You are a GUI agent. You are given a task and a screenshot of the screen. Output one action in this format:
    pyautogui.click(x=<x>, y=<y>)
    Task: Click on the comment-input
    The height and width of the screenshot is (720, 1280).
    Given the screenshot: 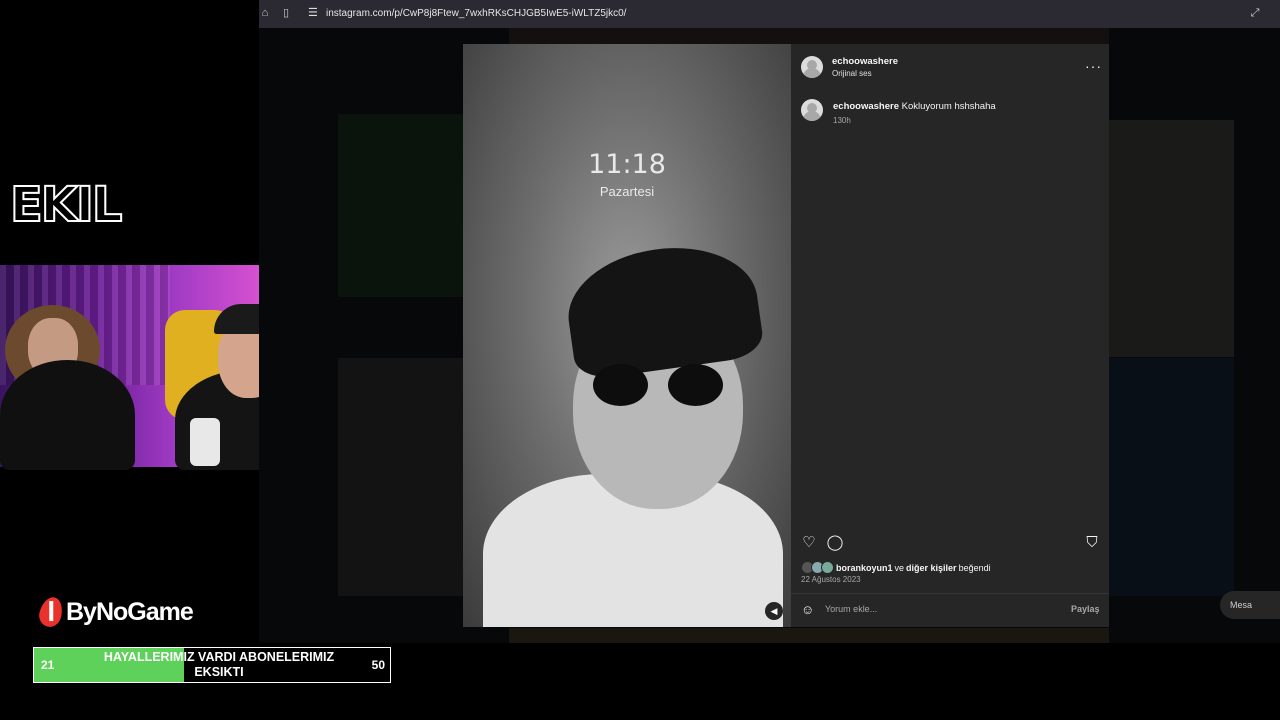 What is the action you would take?
    pyautogui.click(x=925, y=609)
    